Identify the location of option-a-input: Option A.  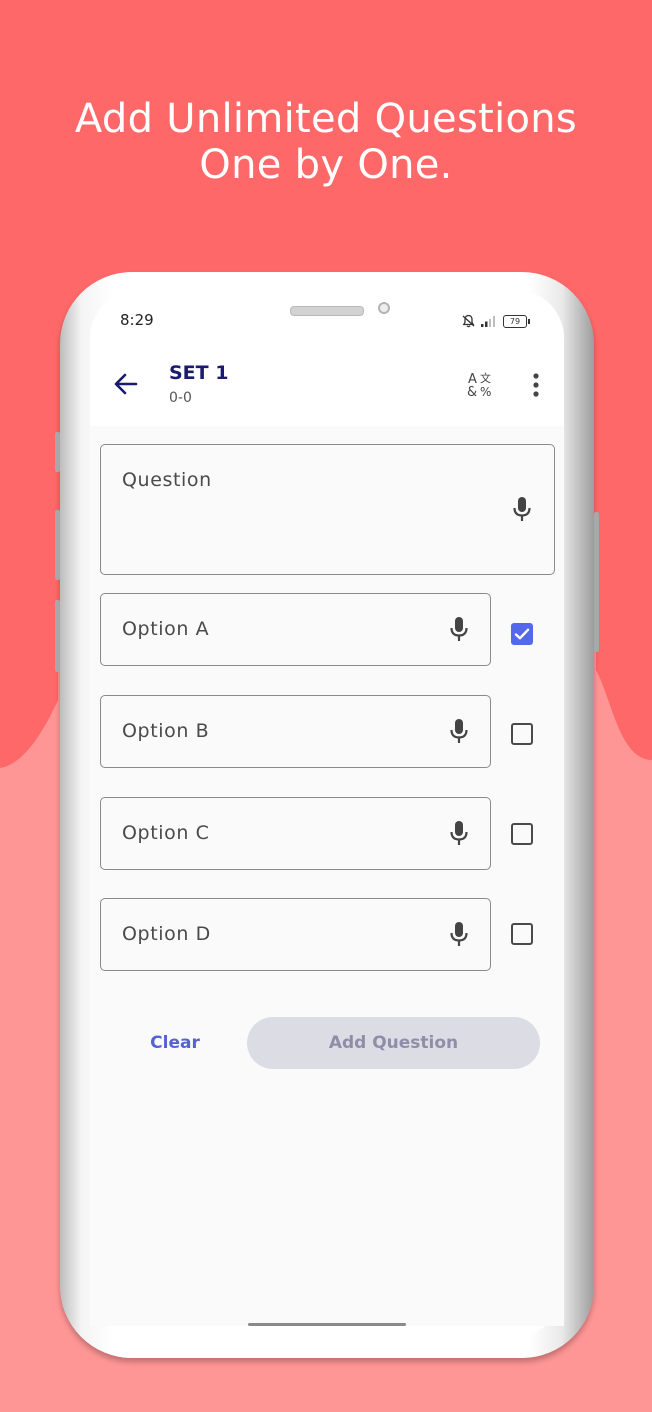
(295, 629).